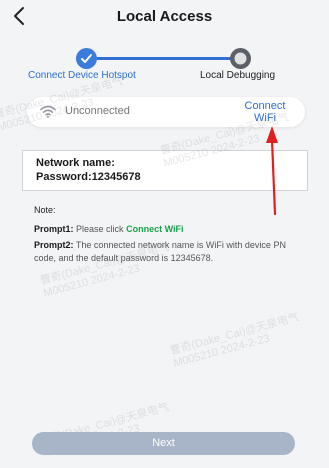 The height and width of the screenshot is (468, 329). What do you see at coordinates (165, 170) in the screenshot?
I see `network-info-box: Network name: Password:12345678` at bounding box center [165, 170].